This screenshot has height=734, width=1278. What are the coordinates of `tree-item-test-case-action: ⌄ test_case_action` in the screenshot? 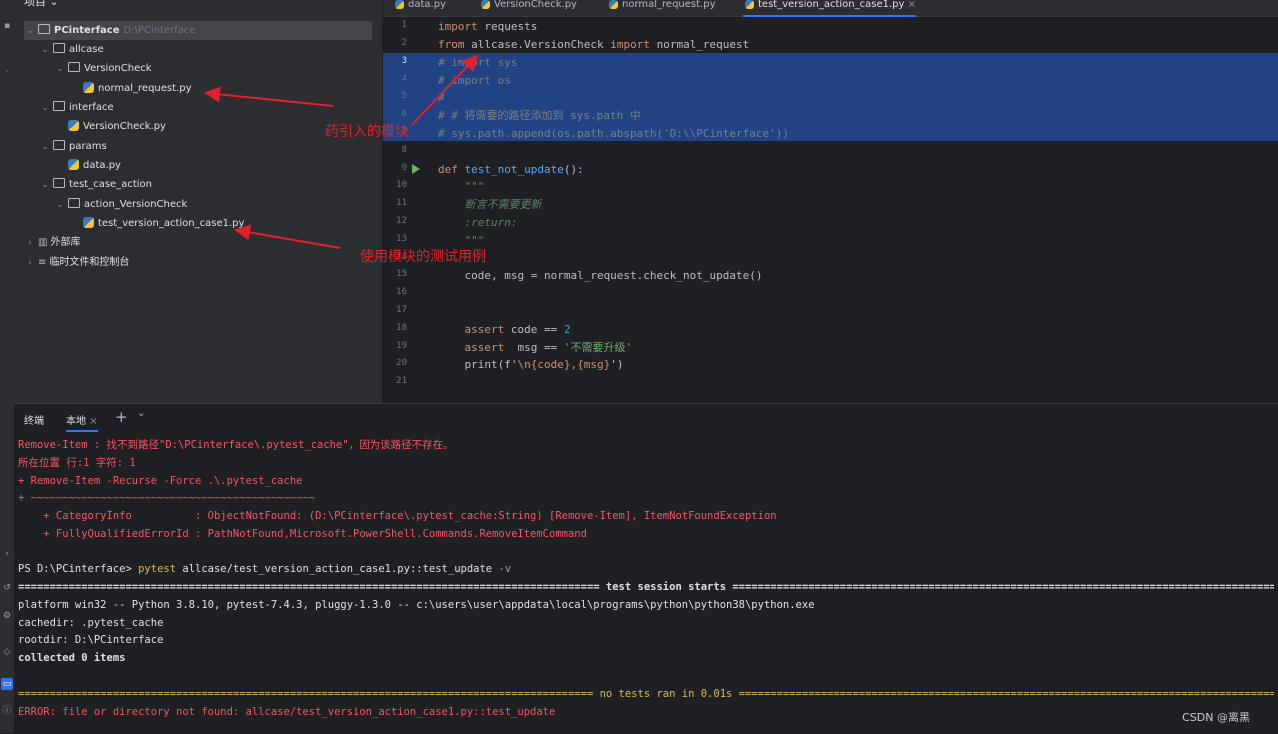 It's located at (95, 184).